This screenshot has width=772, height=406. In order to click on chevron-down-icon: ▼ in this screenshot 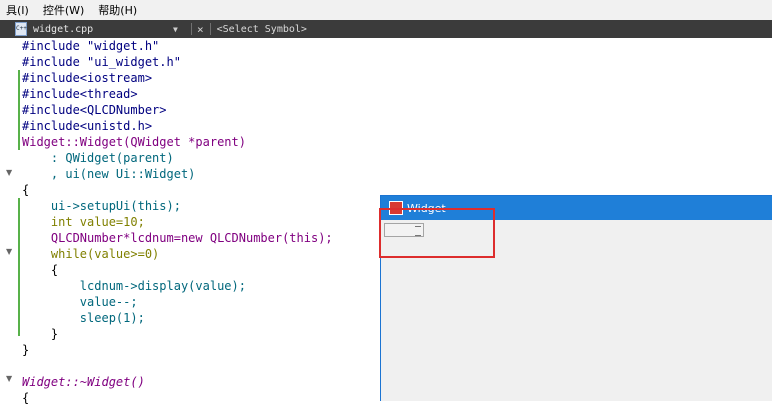, I will do `click(179, 29)`.